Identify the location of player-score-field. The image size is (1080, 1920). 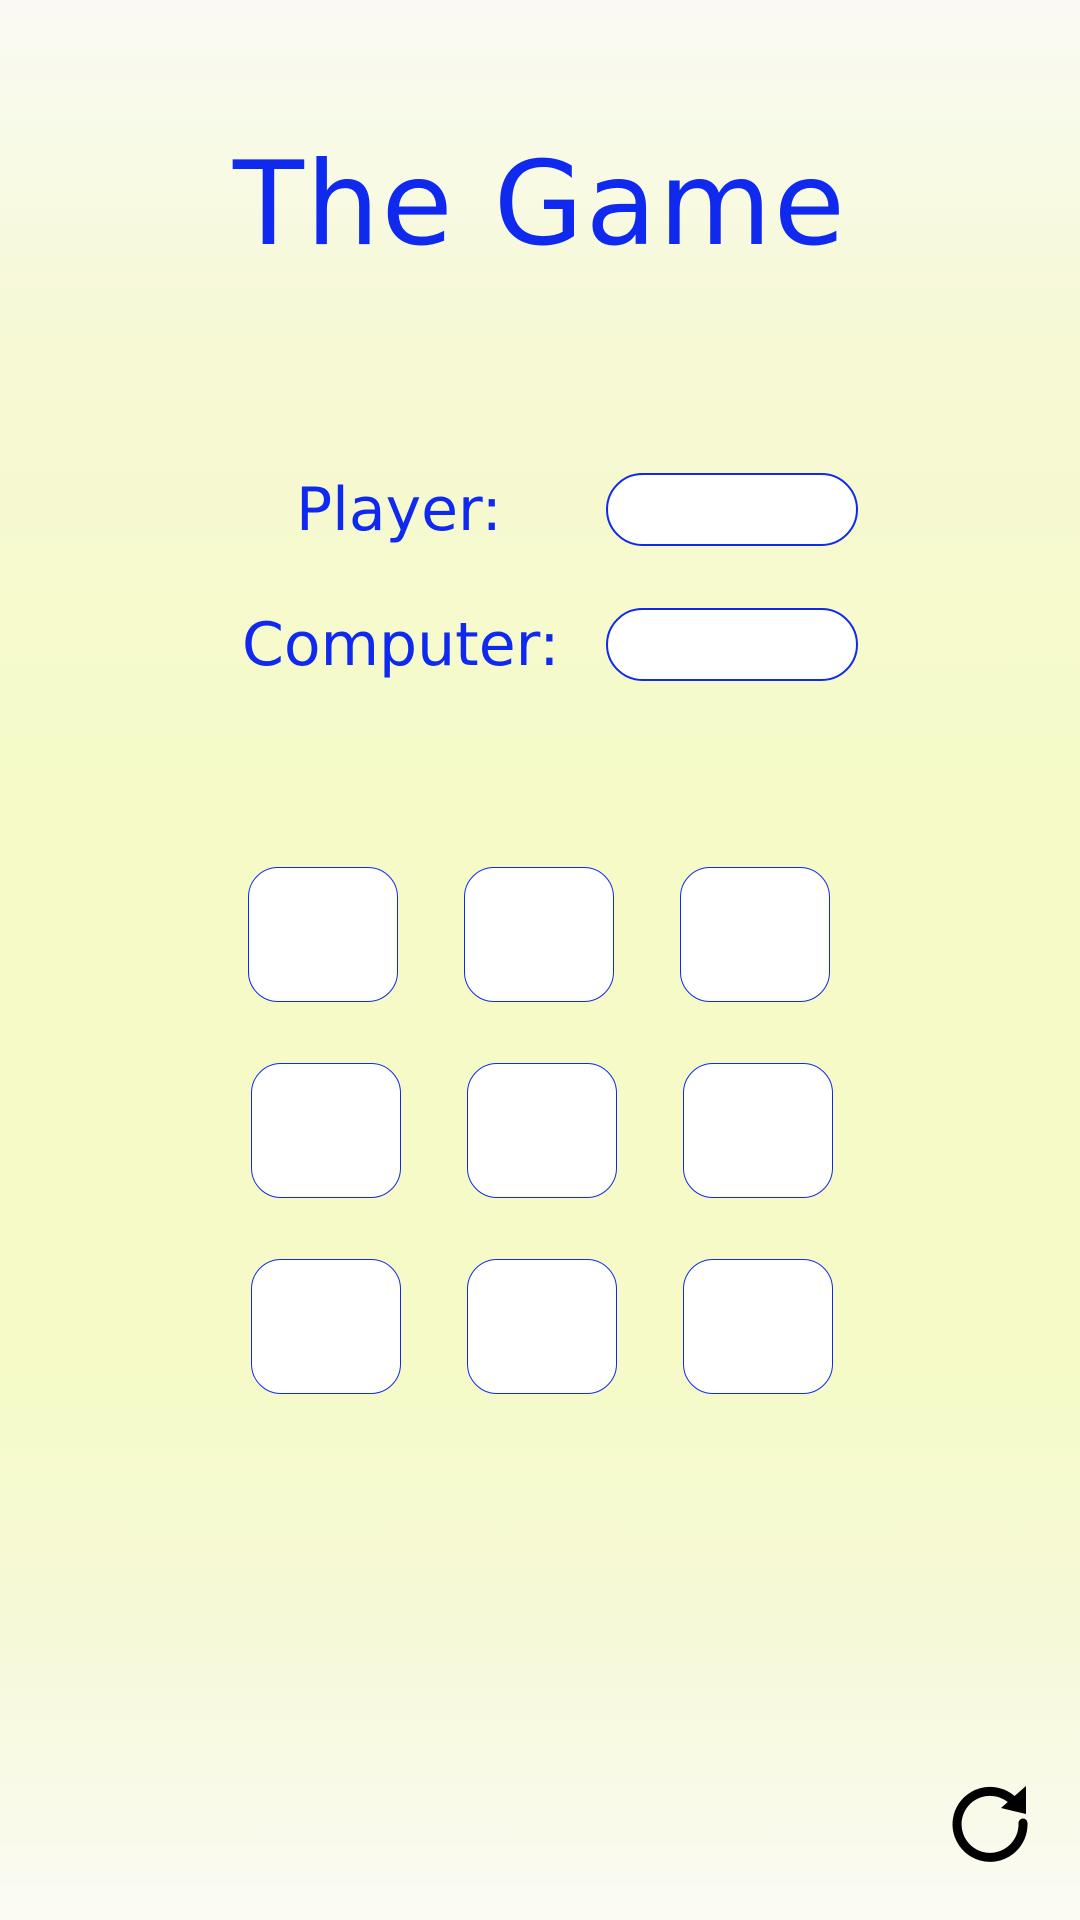
(732, 509).